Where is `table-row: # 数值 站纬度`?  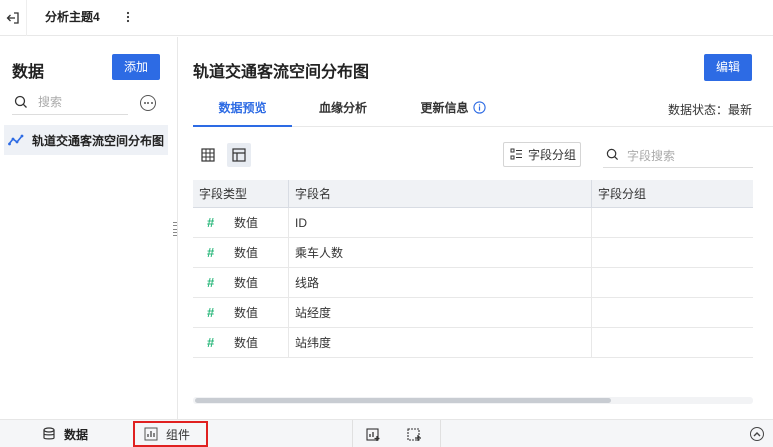 table-row: # 数值 站纬度 is located at coordinates (473, 343).